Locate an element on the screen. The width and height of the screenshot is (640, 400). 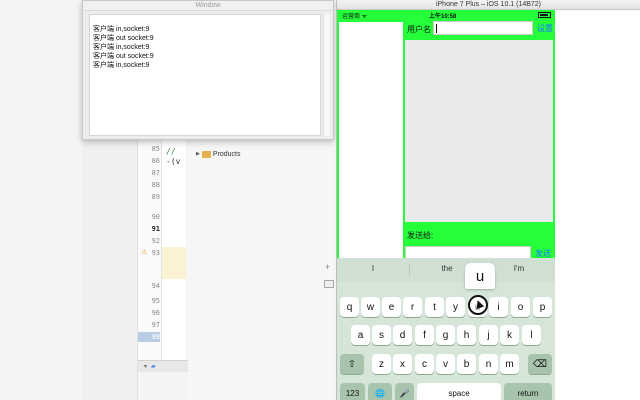
line-number: 86 is located at coordinates (155, 161).